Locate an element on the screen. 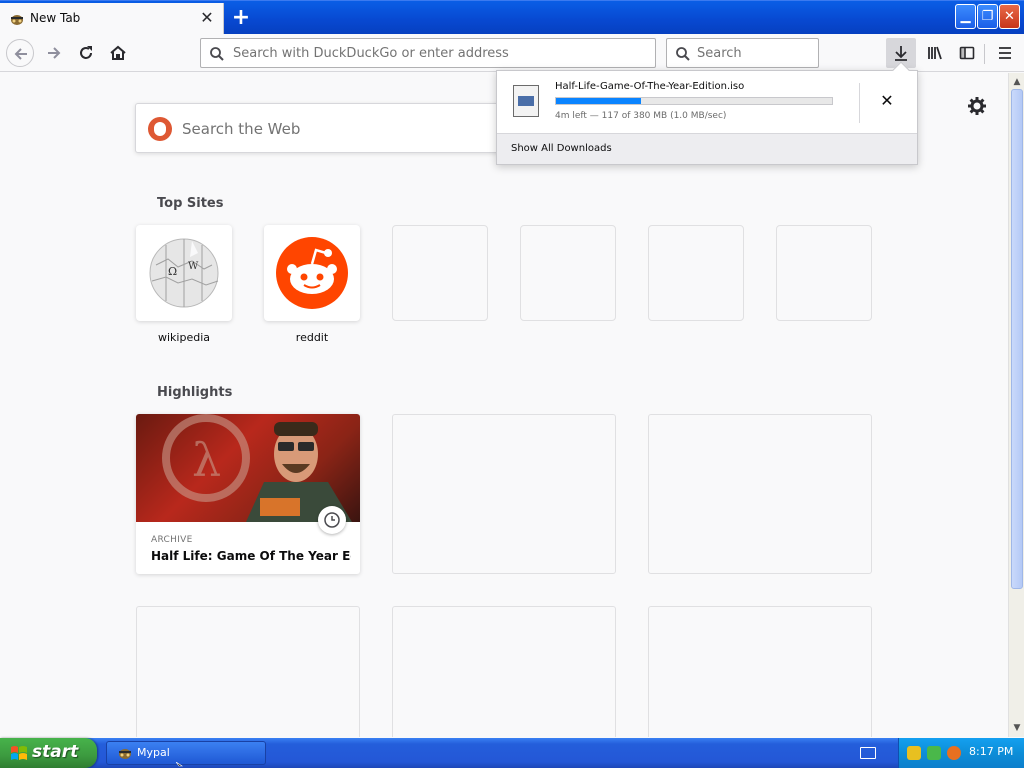 The height and width of the screenshot is (768, 1024). history-clock-badge is located at coordinates (332, 520).